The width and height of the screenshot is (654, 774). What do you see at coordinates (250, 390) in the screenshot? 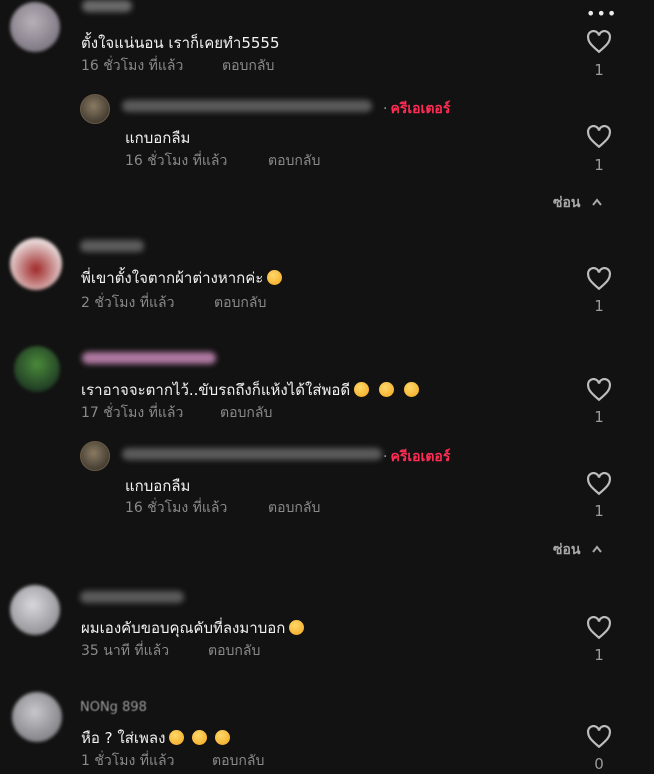
I see `comment-text: เราอาจจะตากไว้..ขับรถถึงก็แห้งได้ใส่พอดี` at bounding box center [250, 390].